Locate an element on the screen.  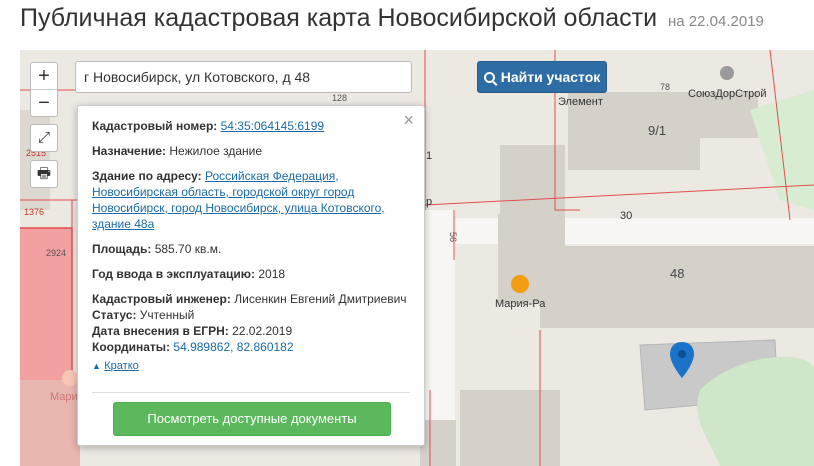
purpose-value: Нежилое здание is located at coordinates (216, 151).